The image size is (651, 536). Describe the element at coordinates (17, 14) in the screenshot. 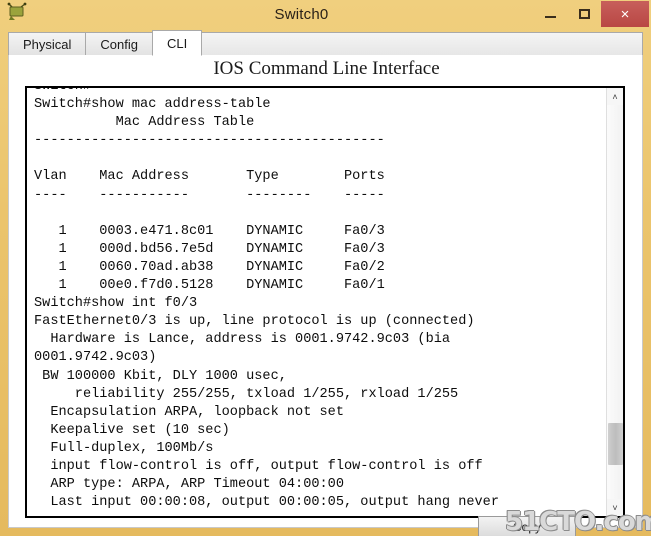

I see `network-device-icon` at that location.